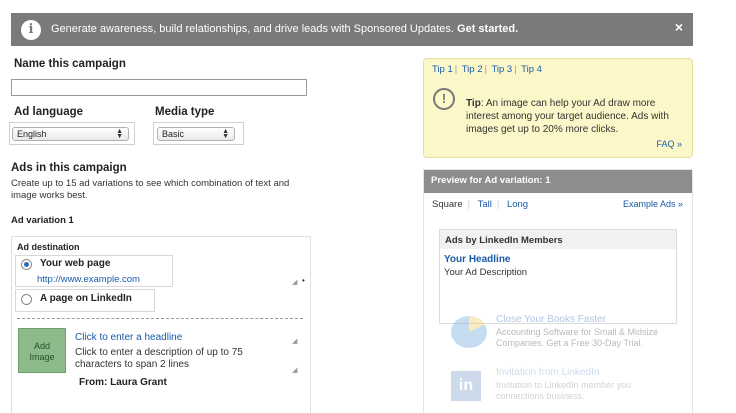 The width and height of the screenshot is (736, 413). I want to click on ad-card-title: Ads by LinkedIn Members, so click(558, 239).